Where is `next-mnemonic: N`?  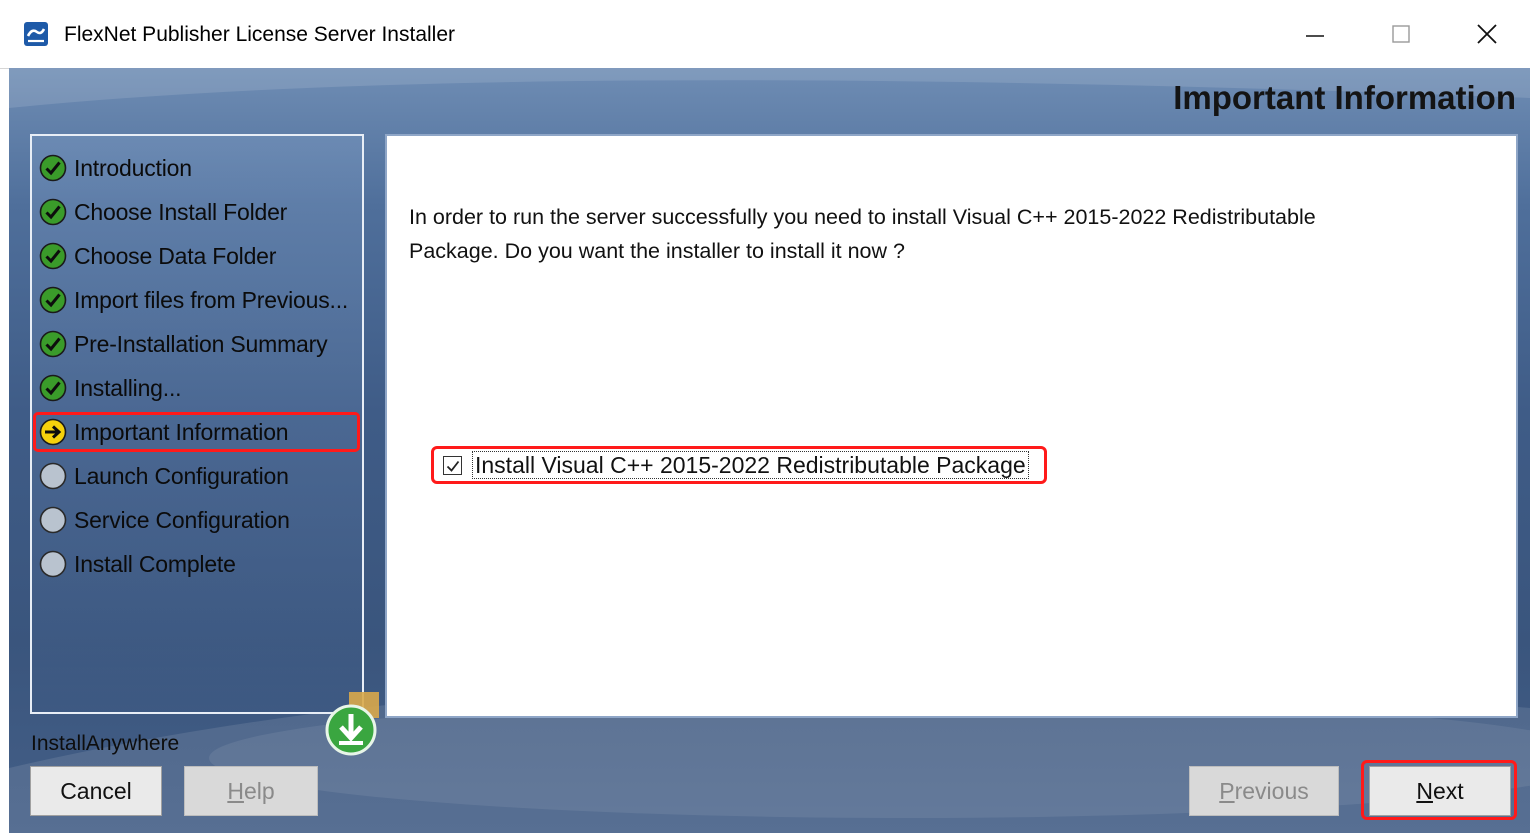
next-mnemonic: N is located at coordinates (1424, 790).